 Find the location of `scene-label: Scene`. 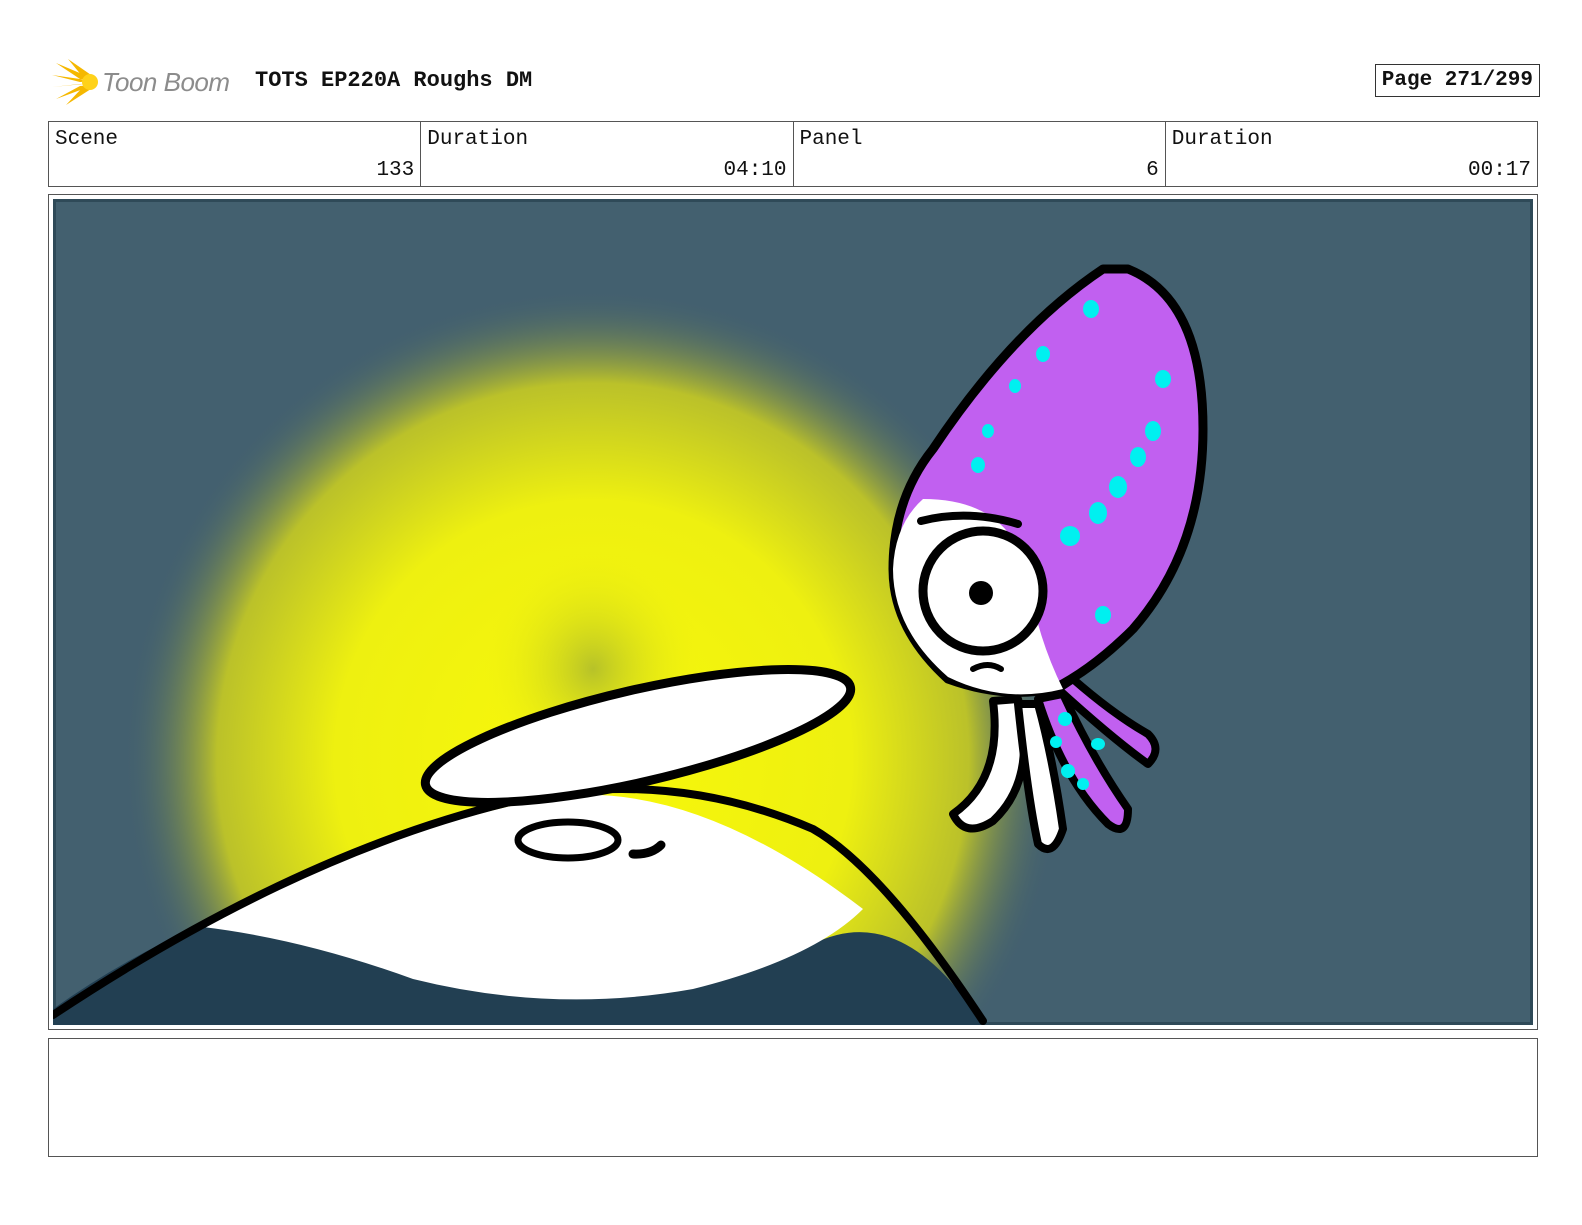

scene-label: Scene is located at coordinates (87, 139).